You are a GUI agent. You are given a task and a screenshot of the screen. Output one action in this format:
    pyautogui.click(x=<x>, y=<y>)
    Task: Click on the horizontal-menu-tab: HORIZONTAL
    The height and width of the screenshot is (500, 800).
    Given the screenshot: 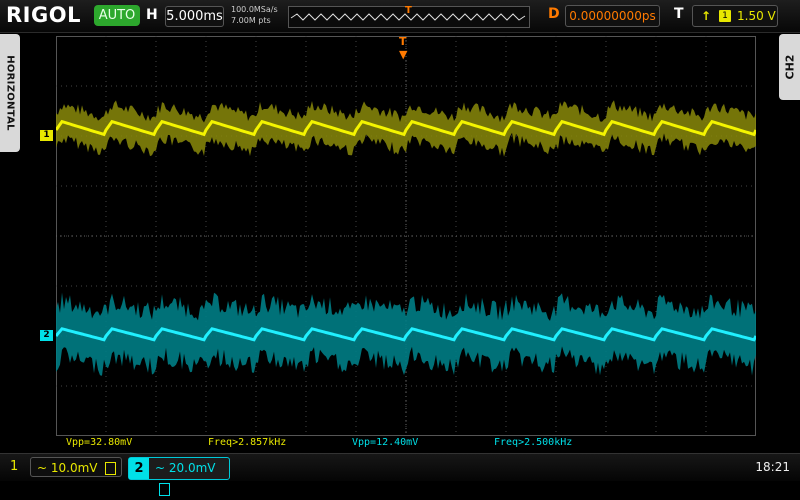 What is the action you would take?
    pyautogui.click(x=10, y=93)
    